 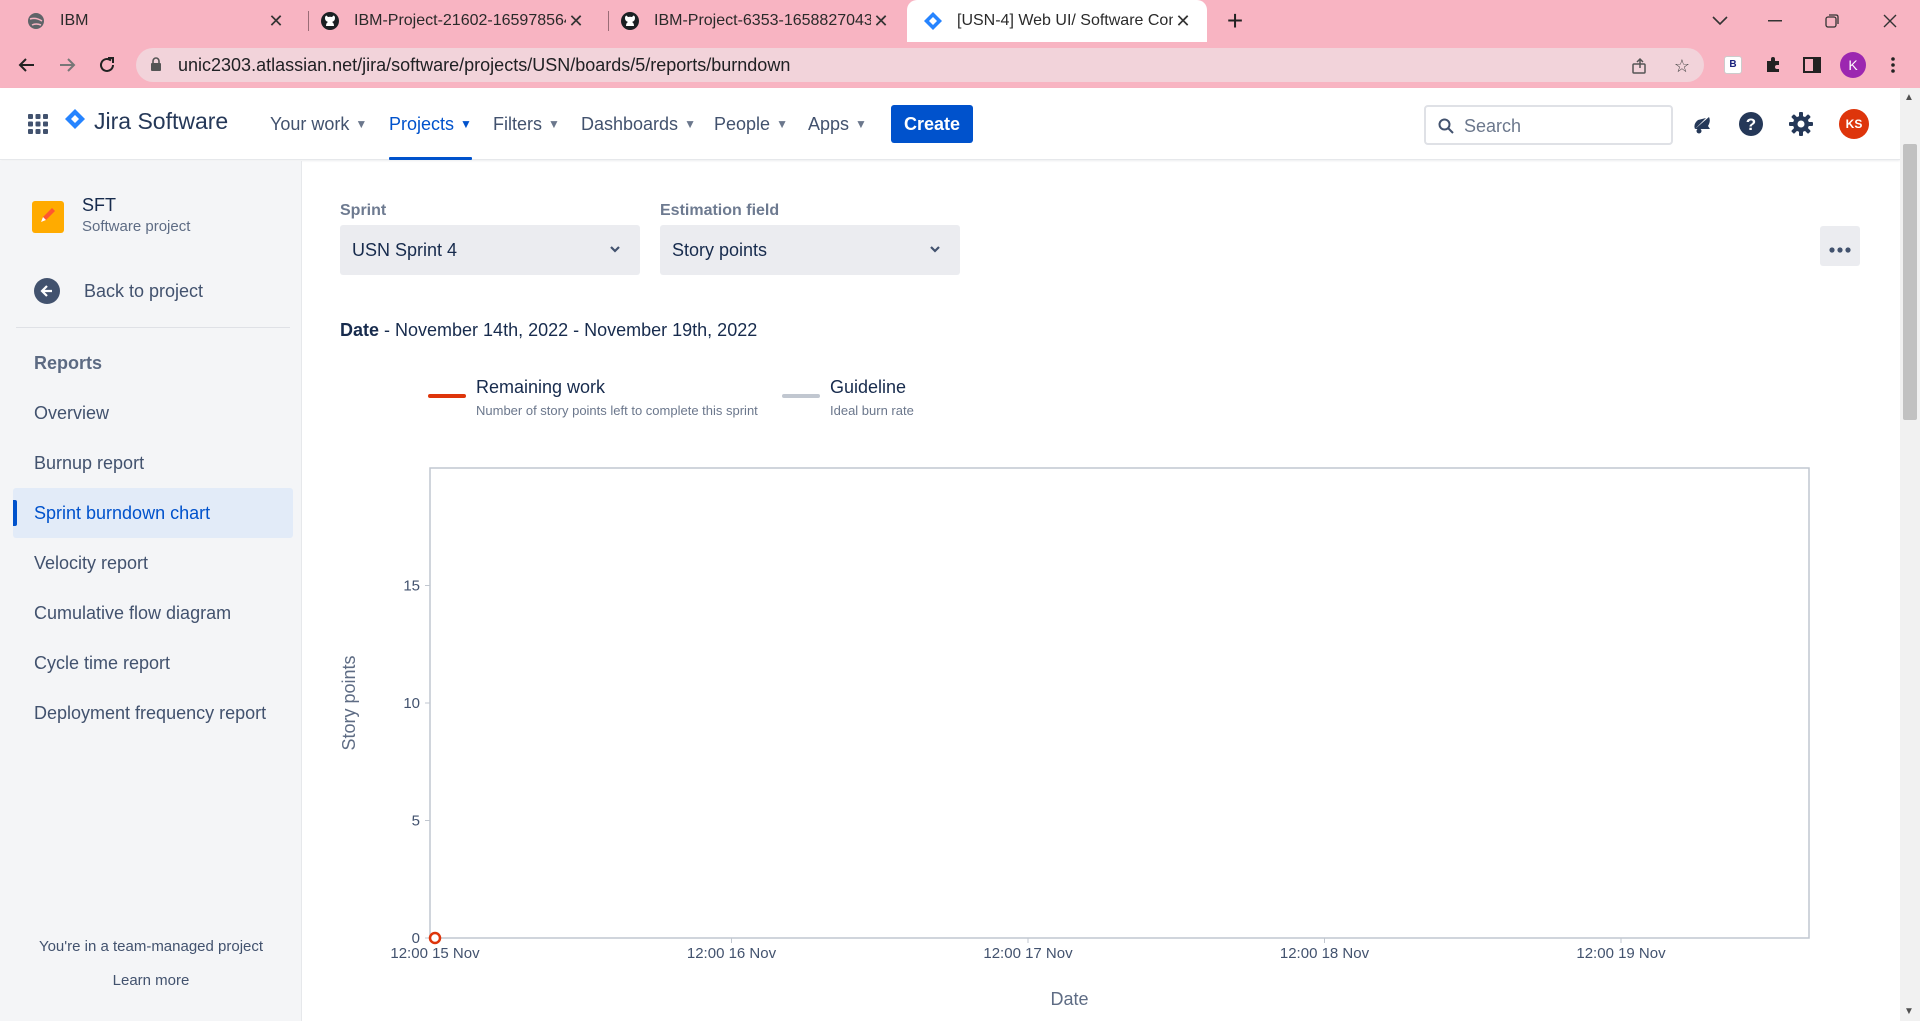 What do you see at coordinates (1621, 953) in the screenshot?
I see `x-tick-label: 12:00 19 Nov` at bounding box center [1621, 953].